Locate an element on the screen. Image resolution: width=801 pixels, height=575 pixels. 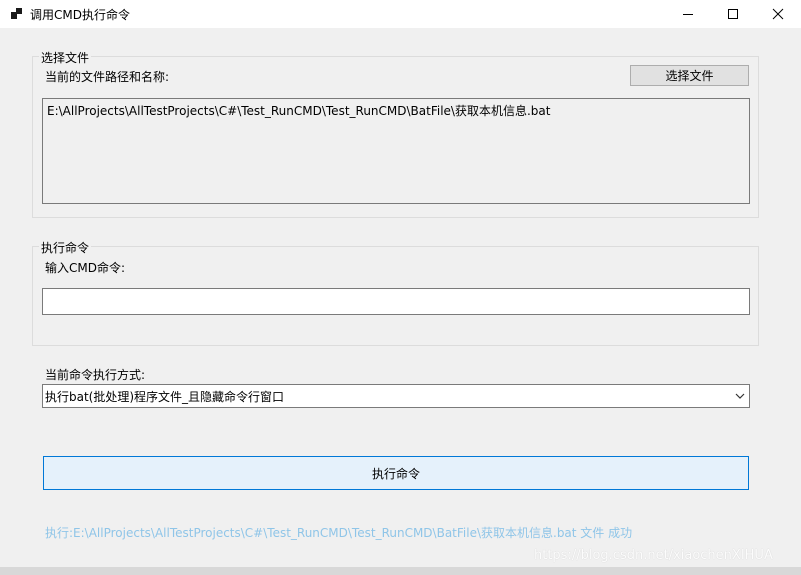
file-group-legend: 选择文件 is located at coordinates (65, 57).